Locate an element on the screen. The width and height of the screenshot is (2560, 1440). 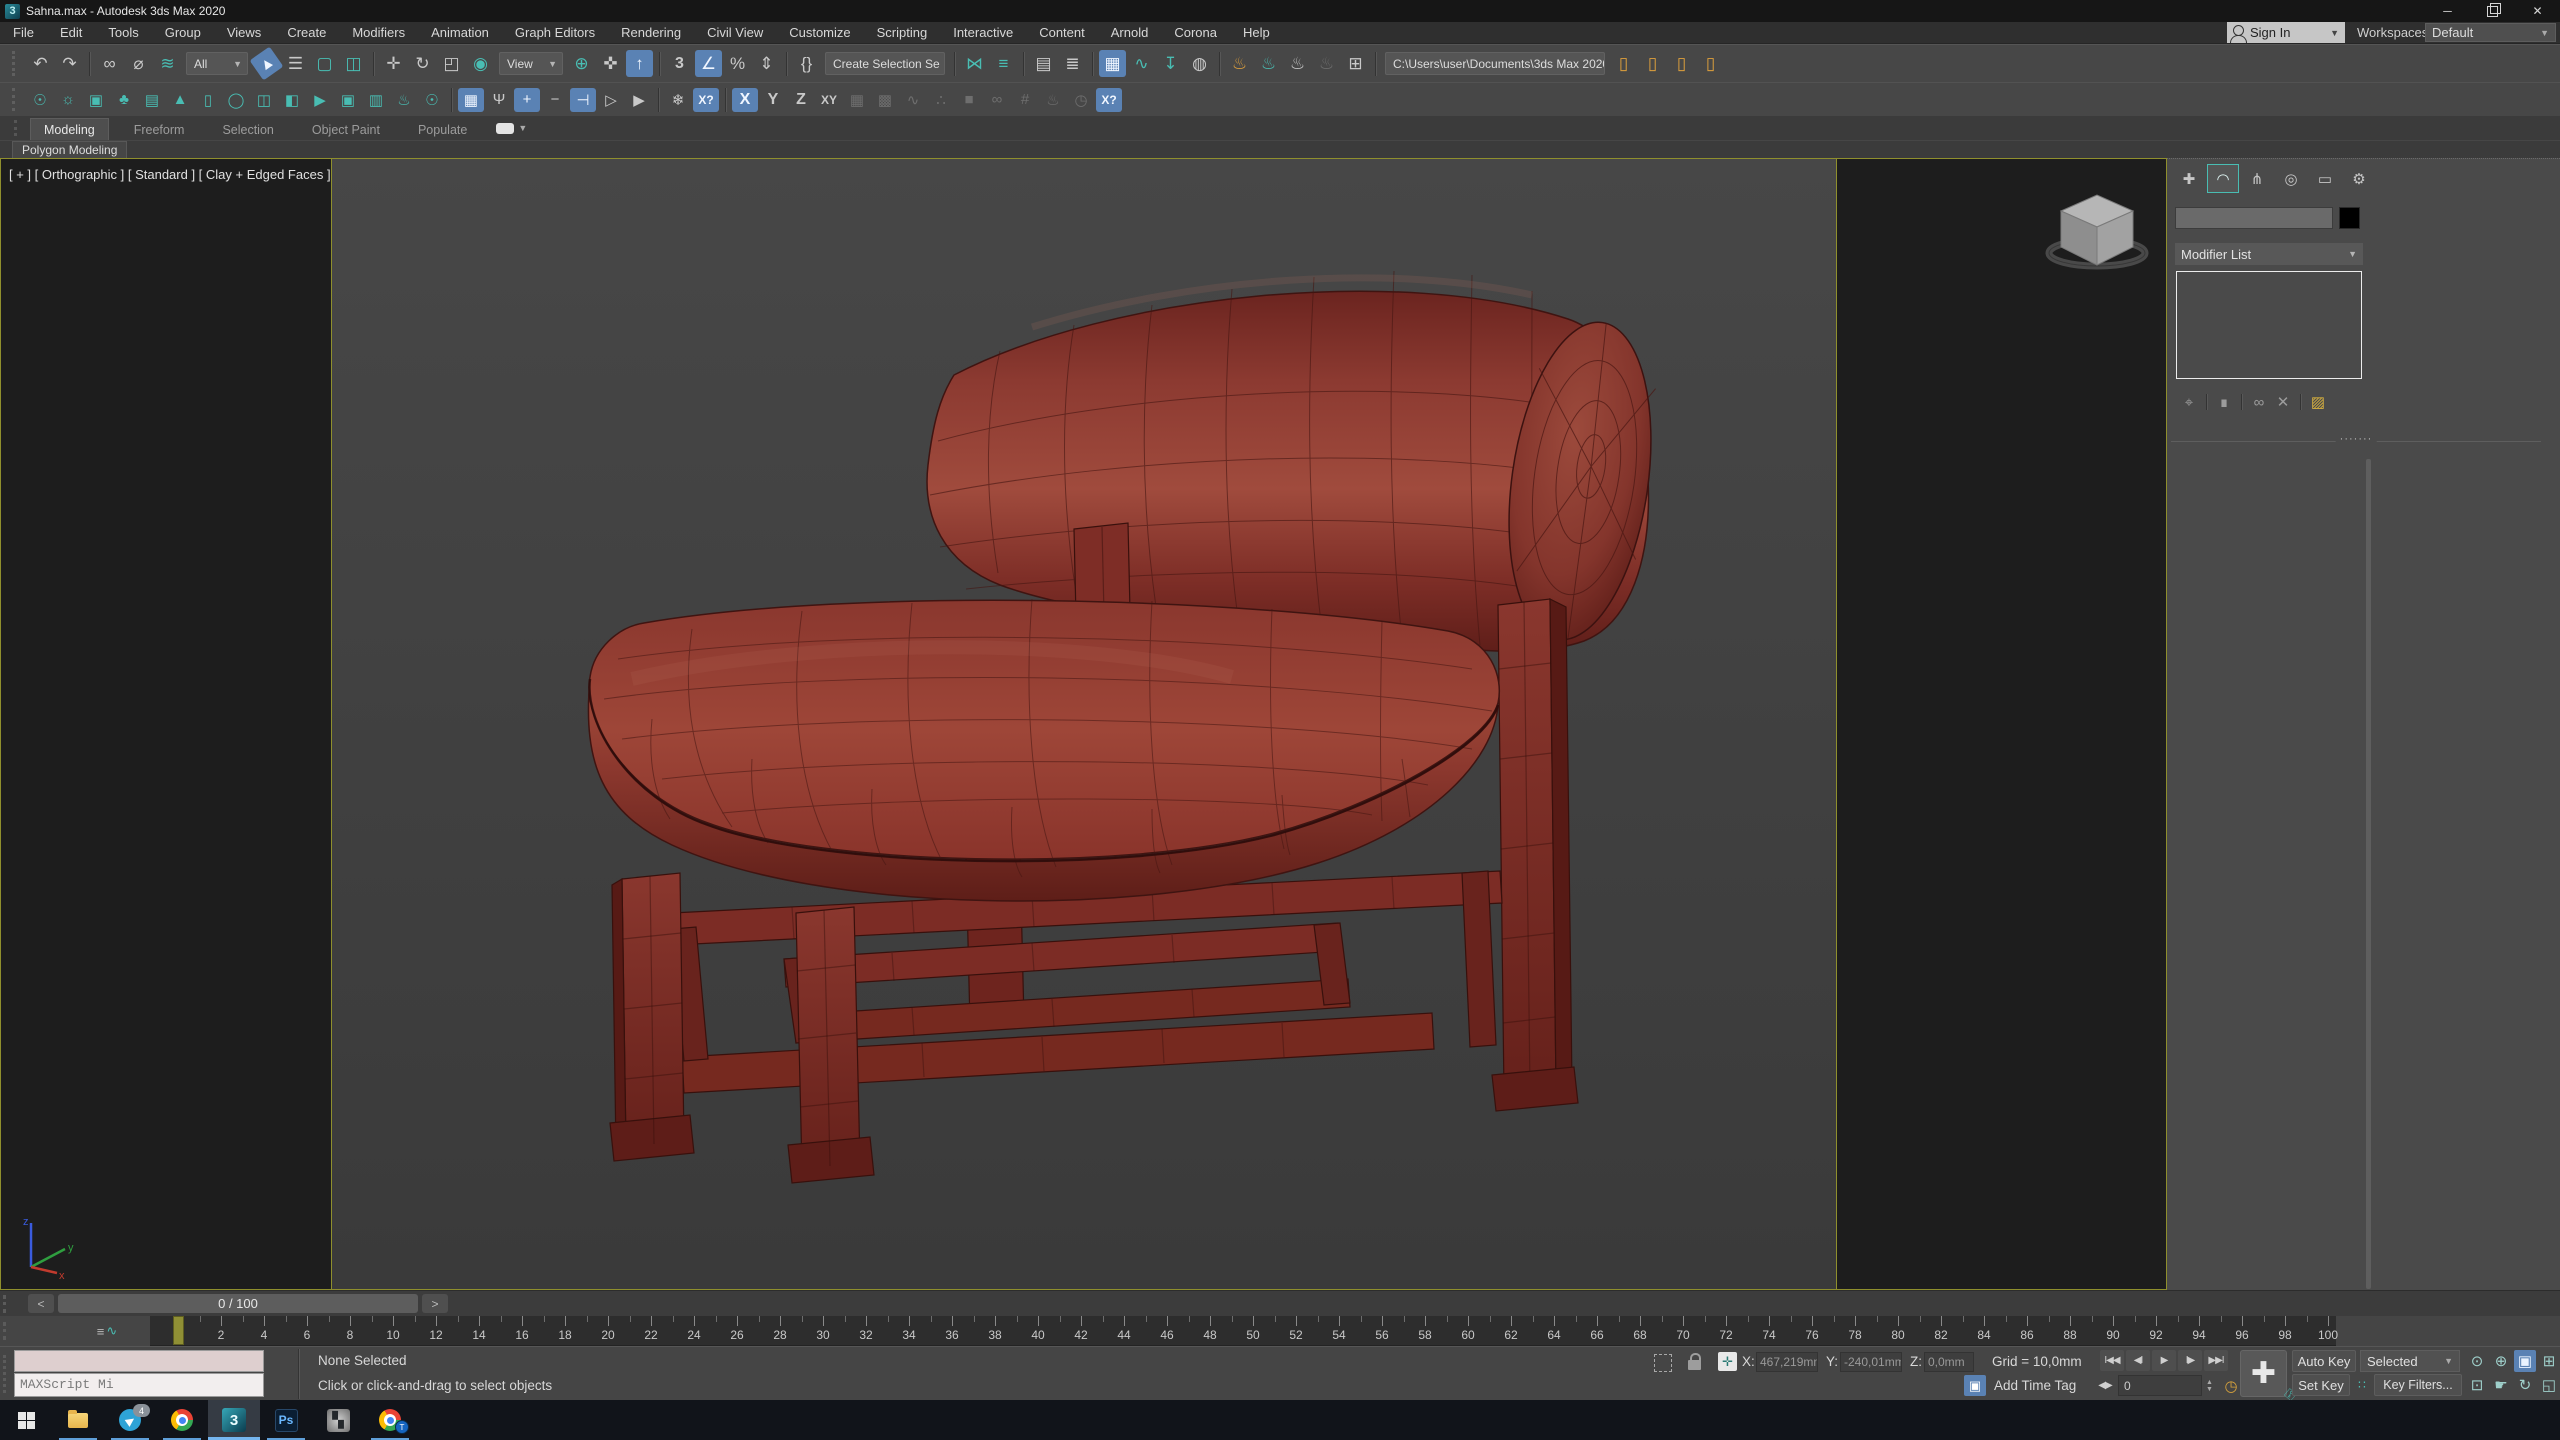
percent-snap-icon: % is located at coordinates (737, 63).